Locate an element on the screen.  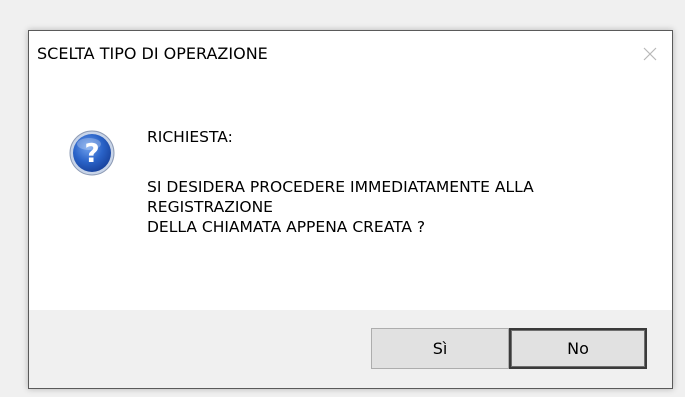
dialog-title: SCELTA TIPO DI OPERAZIONE is located at coordinates (152, 53).